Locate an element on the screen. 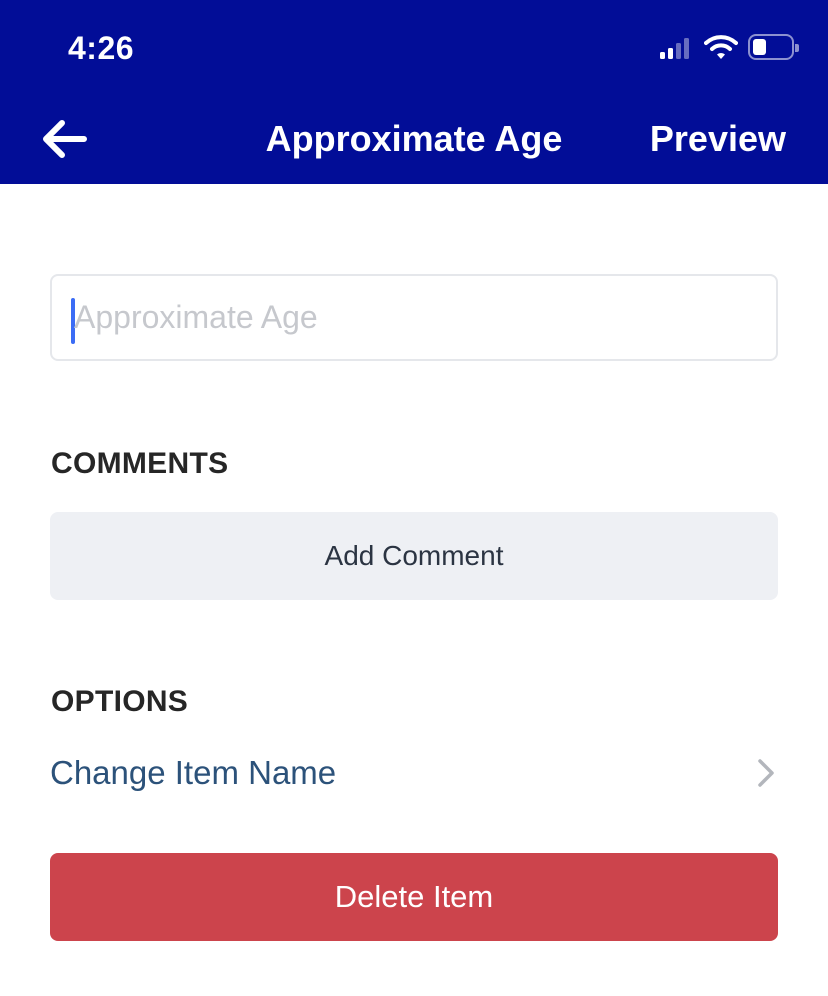  chevron-right-icon is located at coordinates (766, 773).